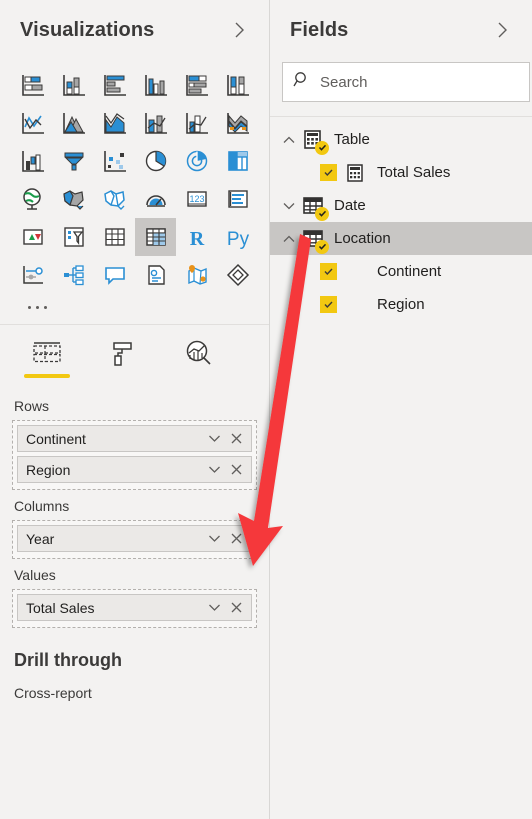 This screenshot has width=532, height=819. Describe the element at coordinates (32, 199) in the screenshot. I see `map-icon` at that location.